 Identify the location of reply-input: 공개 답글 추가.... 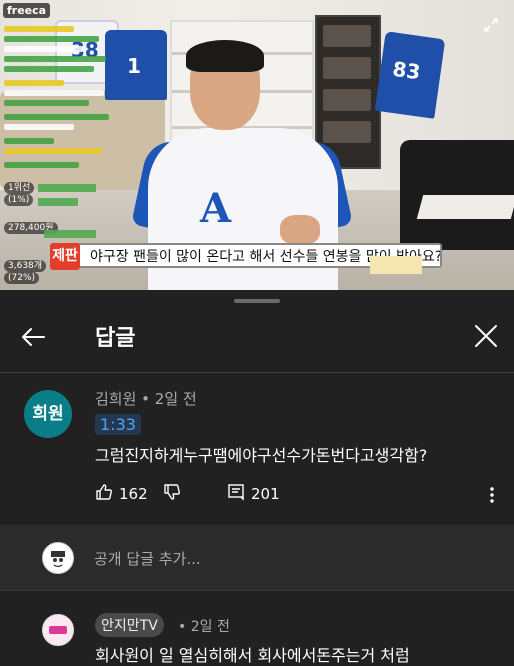
(147, 558).